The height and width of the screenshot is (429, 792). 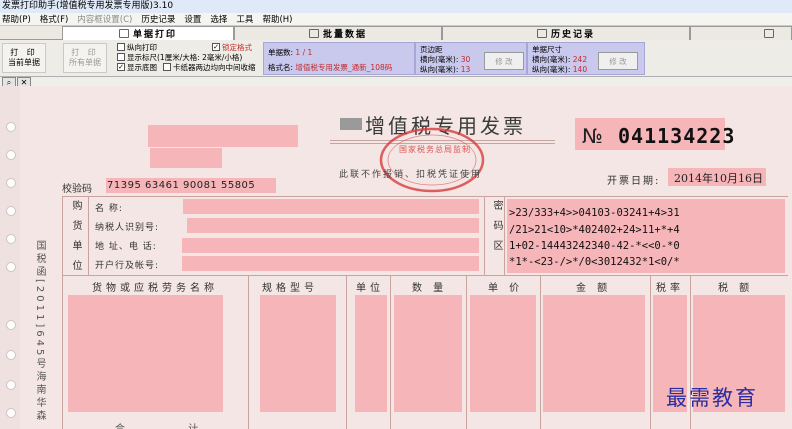 What do you see at coordinates (741, 33) in the screenshot?
I see `tab-more` at bounding box center [741, 33].